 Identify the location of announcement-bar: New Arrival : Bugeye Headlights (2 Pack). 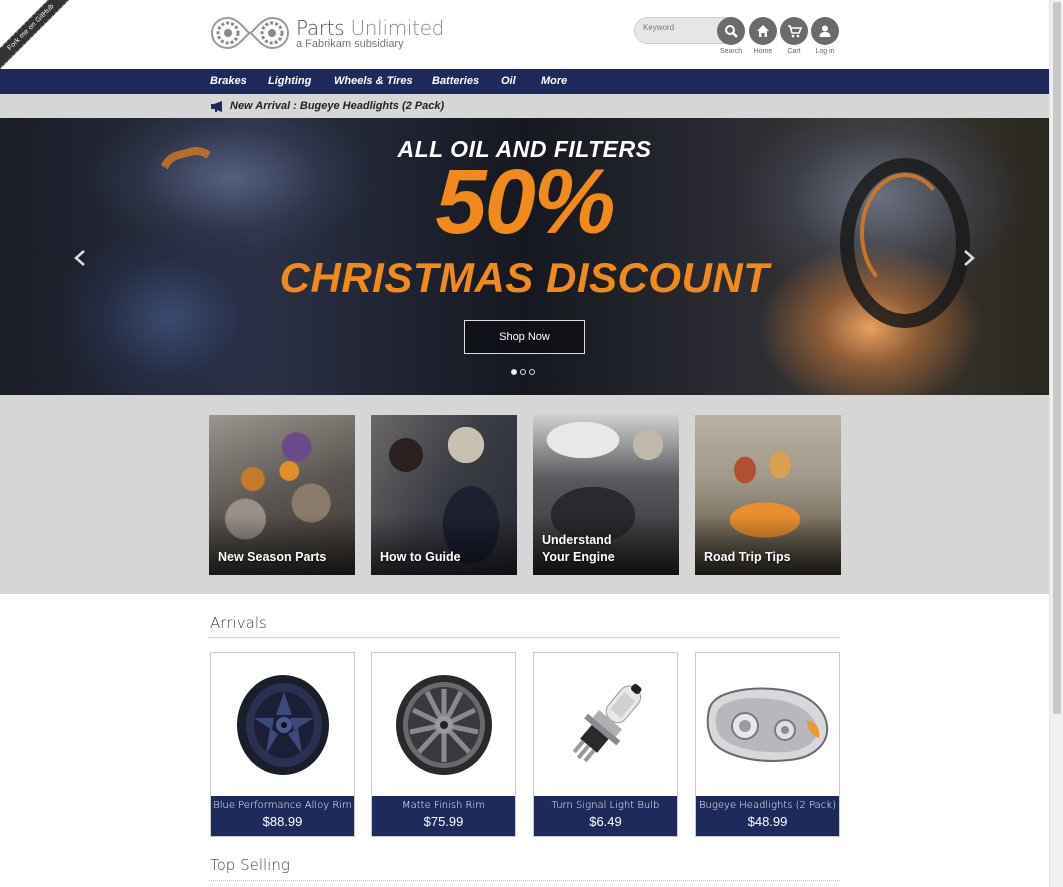
(524, 106).